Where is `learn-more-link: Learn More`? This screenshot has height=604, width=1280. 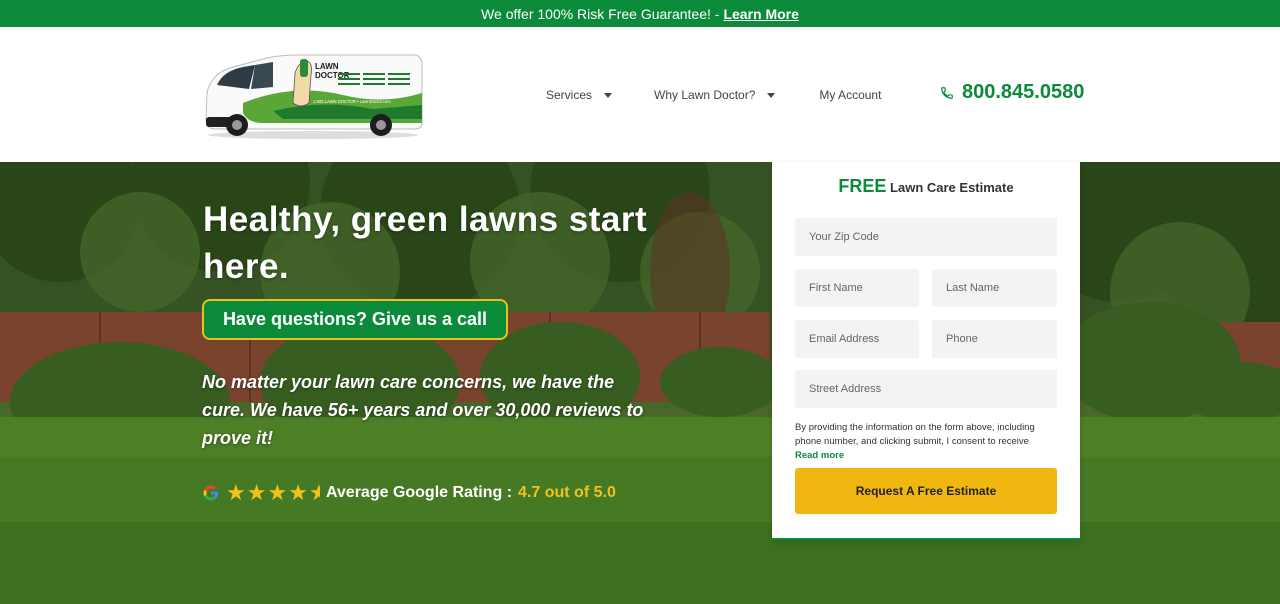 learn-more-link: Learn More is located at coordinates (760, 14).